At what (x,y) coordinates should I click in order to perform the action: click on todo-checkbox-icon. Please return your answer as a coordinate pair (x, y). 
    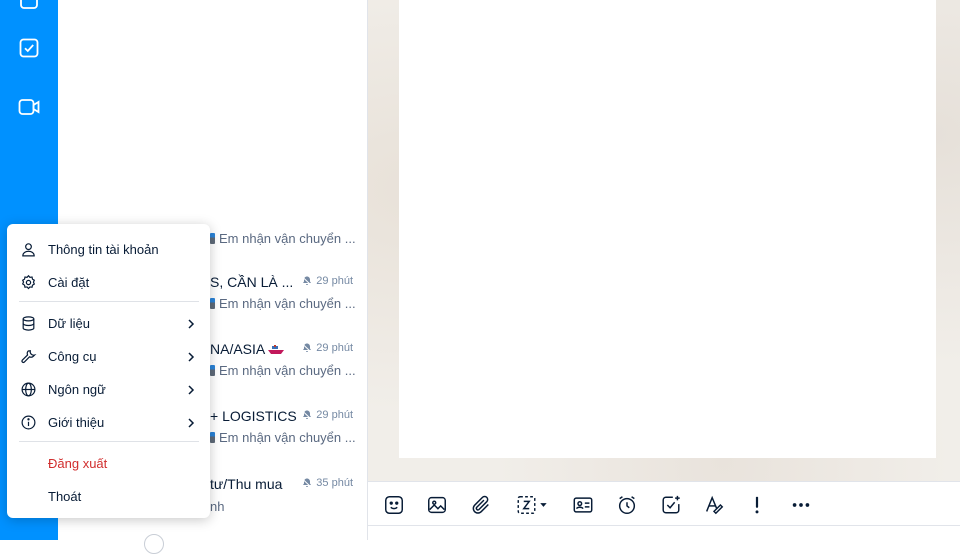
    Looking at the image, I should click on (29, 48).